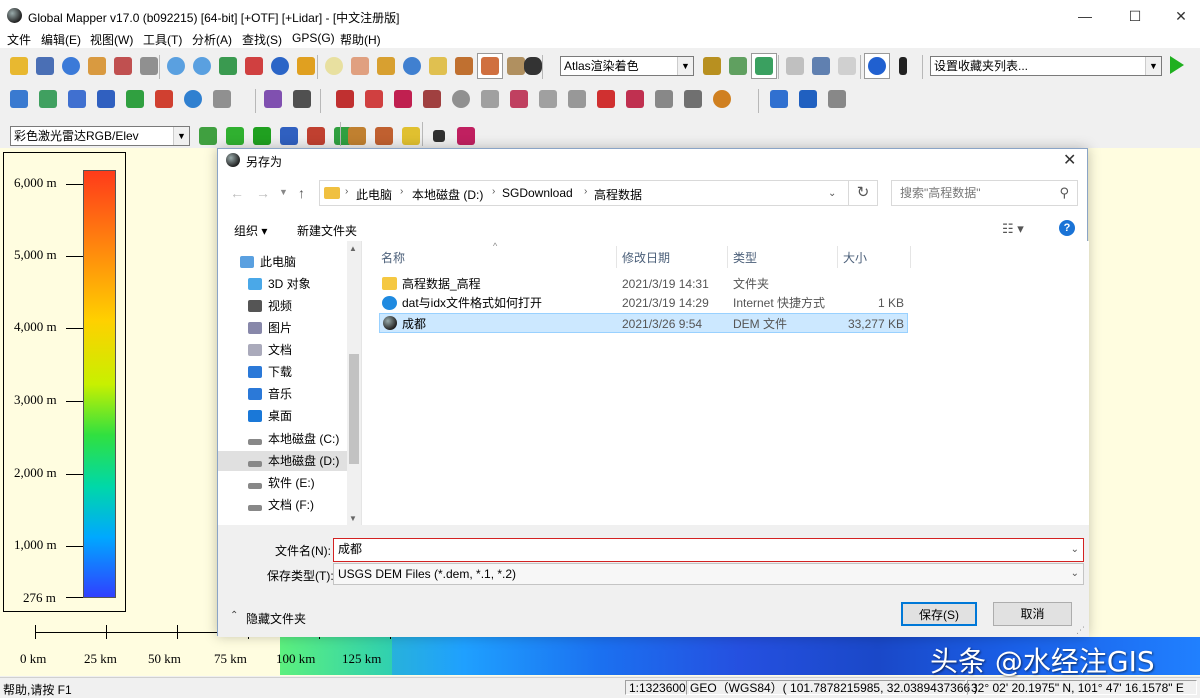  I want to click on pan-hand-icon, so click(360, 66).